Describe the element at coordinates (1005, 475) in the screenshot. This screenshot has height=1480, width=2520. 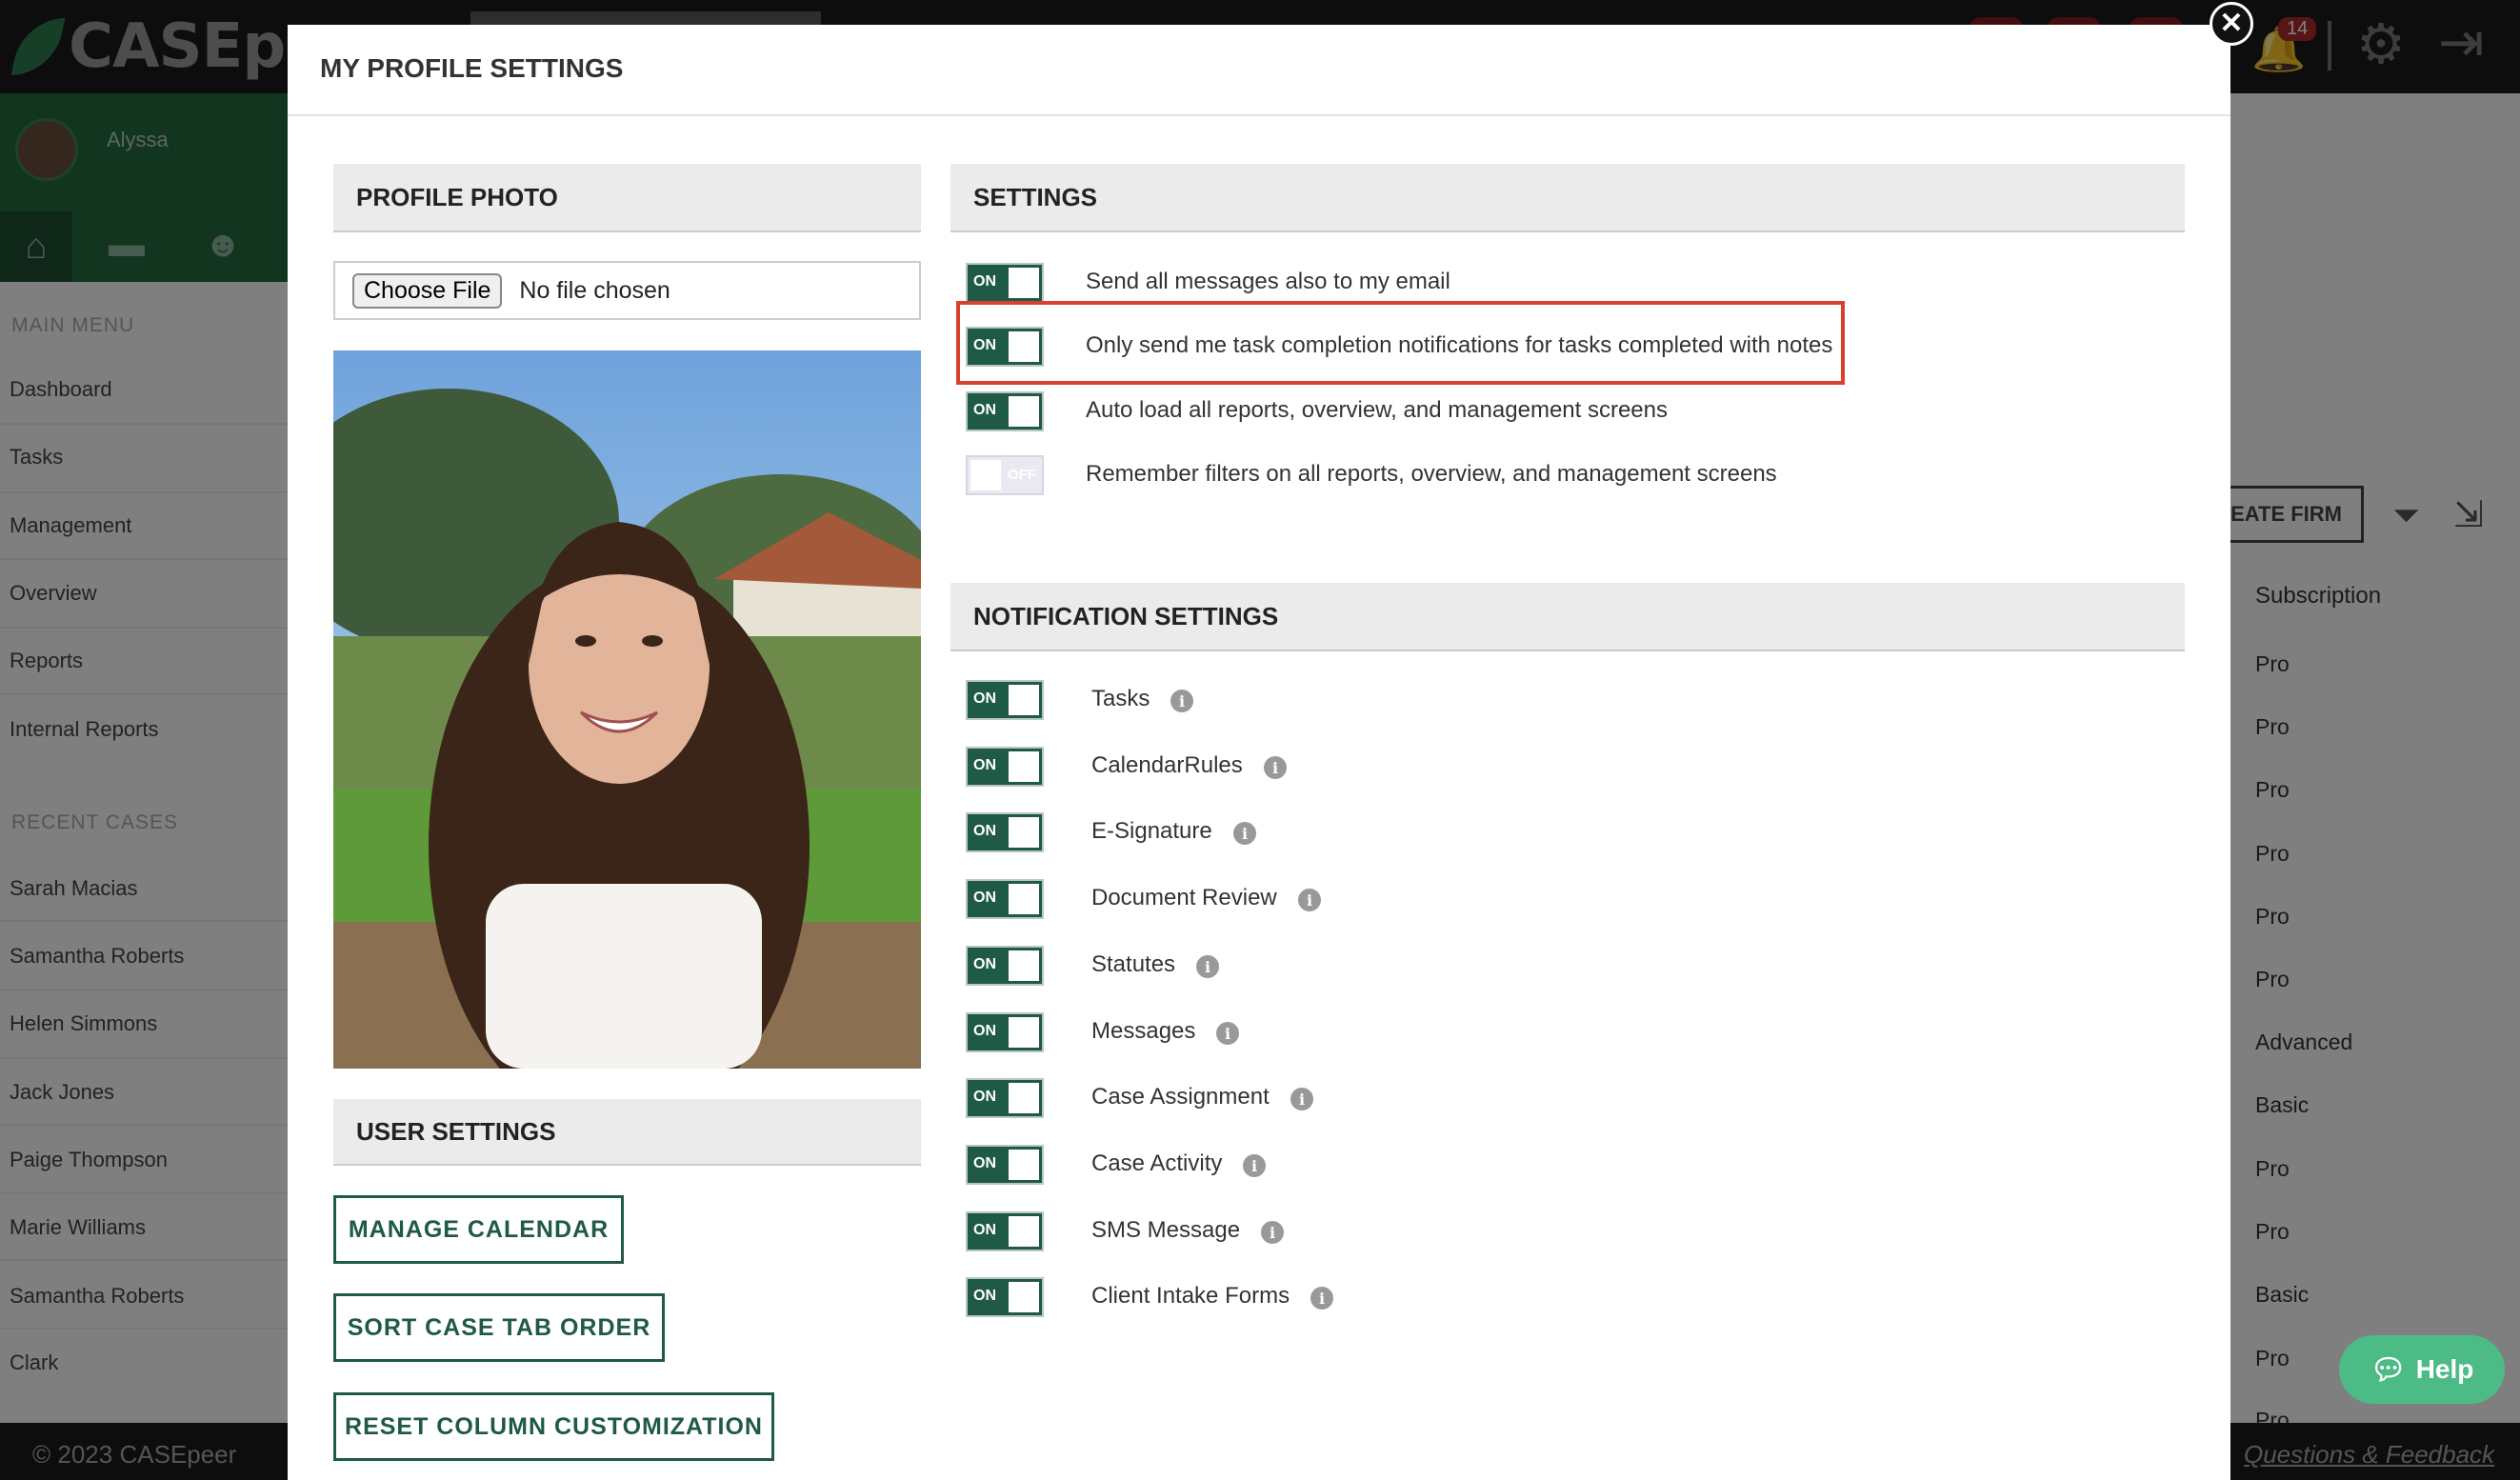
I see `setting-toggle: OFF` at that location.